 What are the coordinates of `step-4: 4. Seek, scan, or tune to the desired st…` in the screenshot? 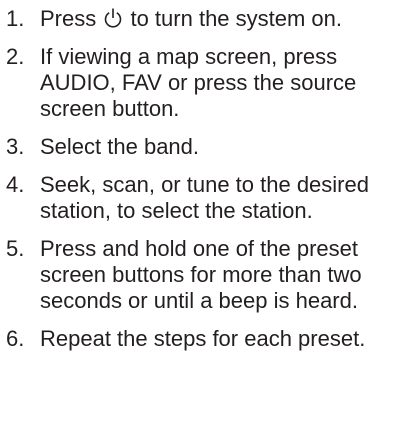 It's located at (202, 198).